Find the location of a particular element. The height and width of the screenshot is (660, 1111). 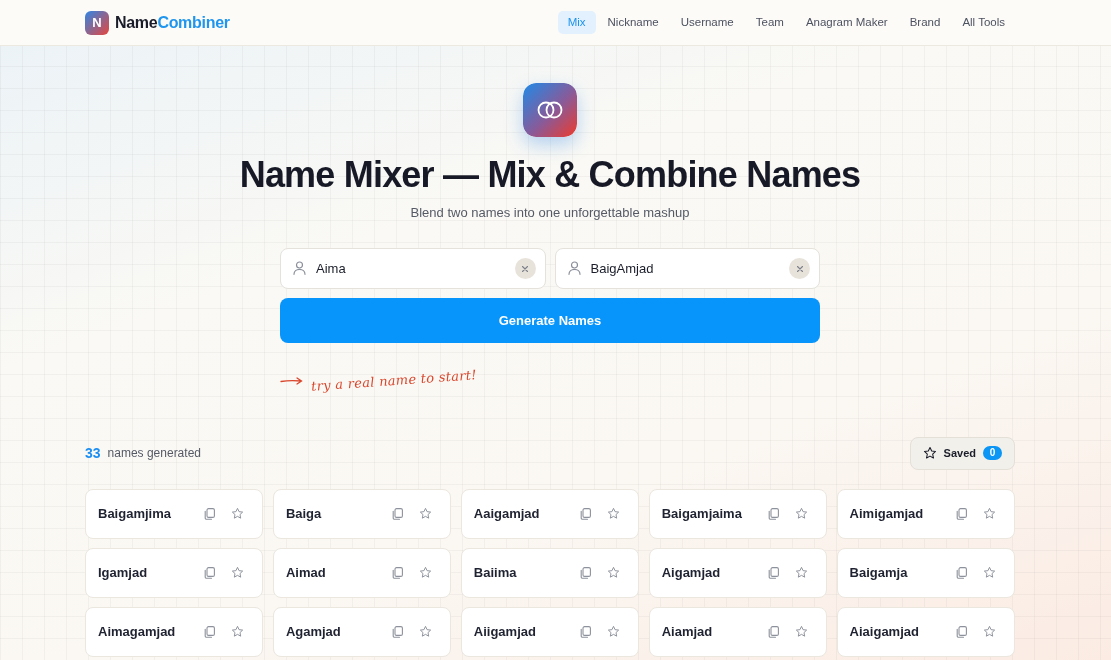

result-count: 33 is located at coordinates (93, 453).